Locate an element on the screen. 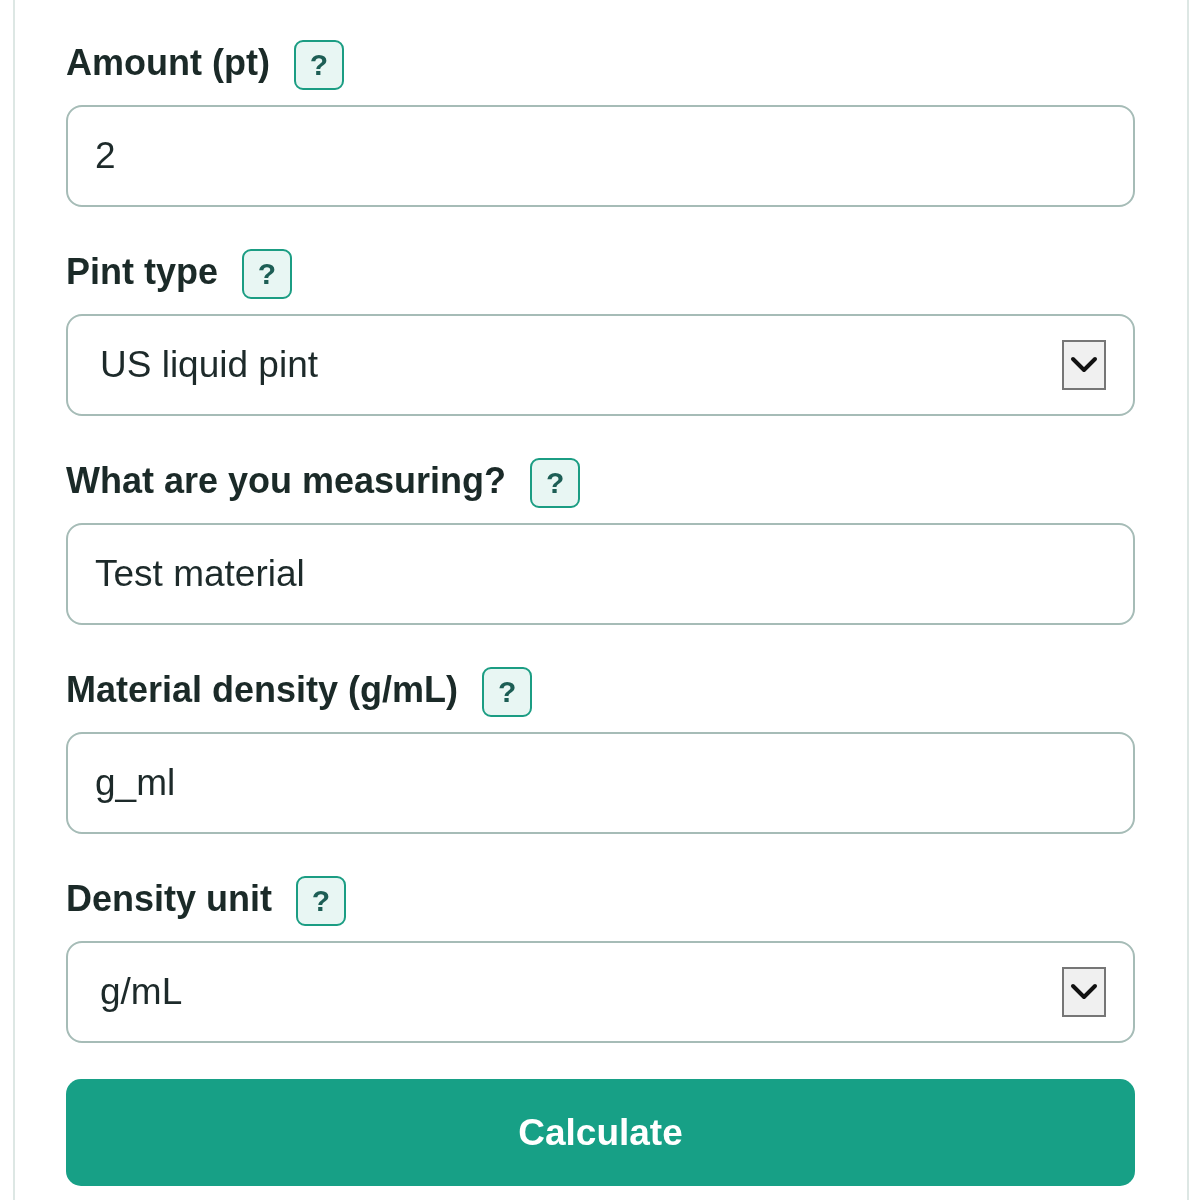 The height and width of the screenshot is (1200, 1200). select-dropdown: US liquid pint is located at coordinates (600, 365).